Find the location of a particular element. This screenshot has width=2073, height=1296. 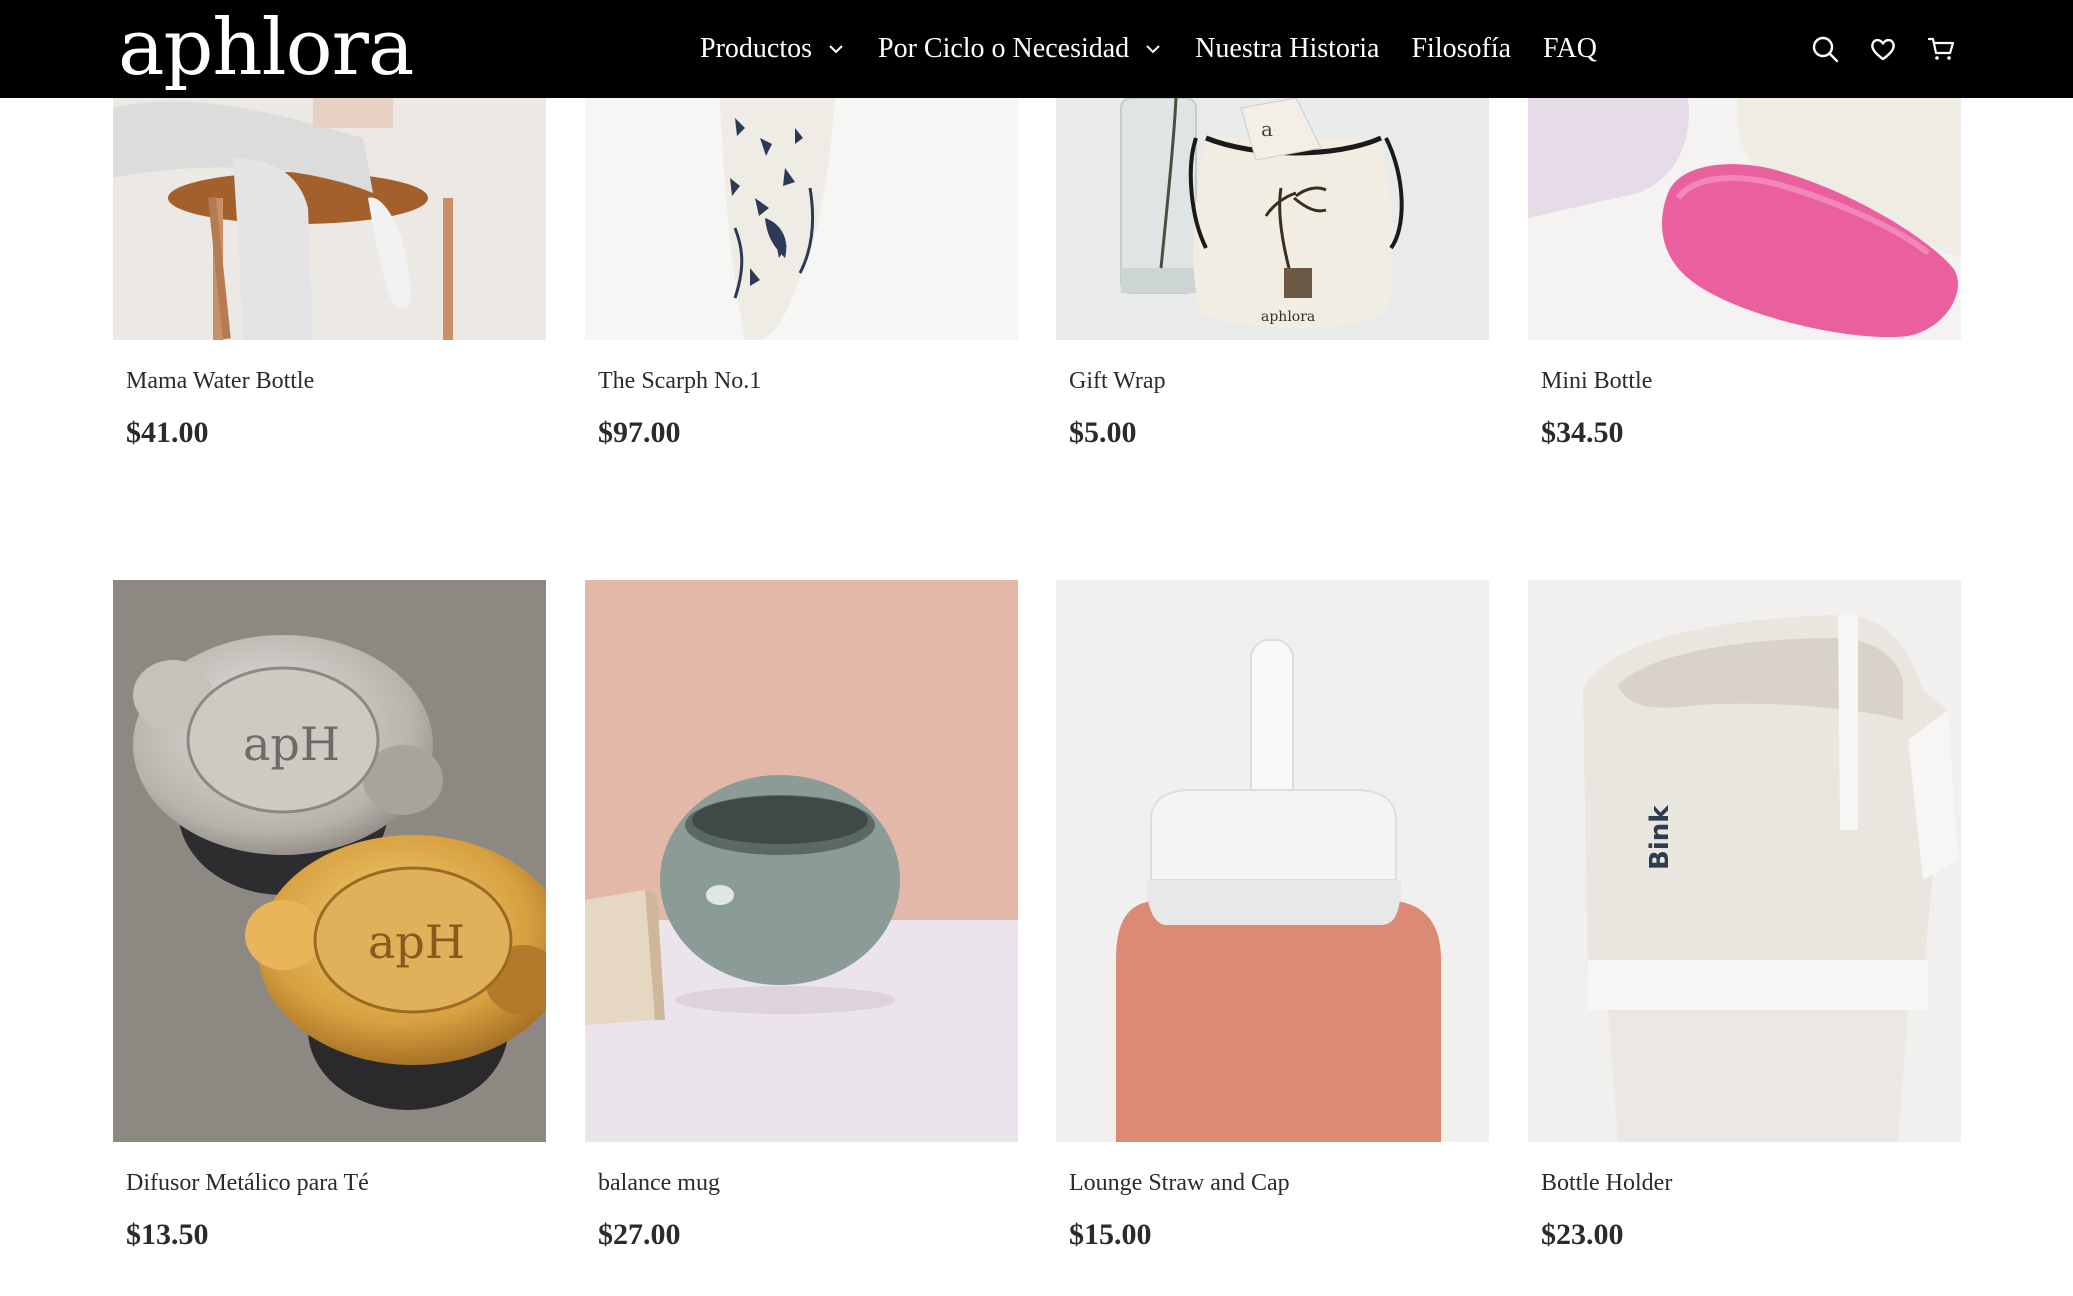

nav-item-faq: FAQ is located at coordinates (1570, 49).